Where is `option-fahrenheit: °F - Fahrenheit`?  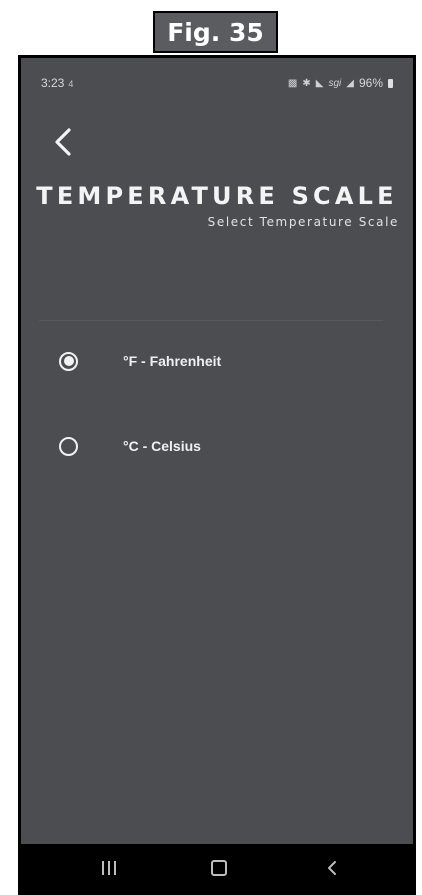 option-fahrenheit: °F - Fahrenheit is located at coordinates (140, 361).